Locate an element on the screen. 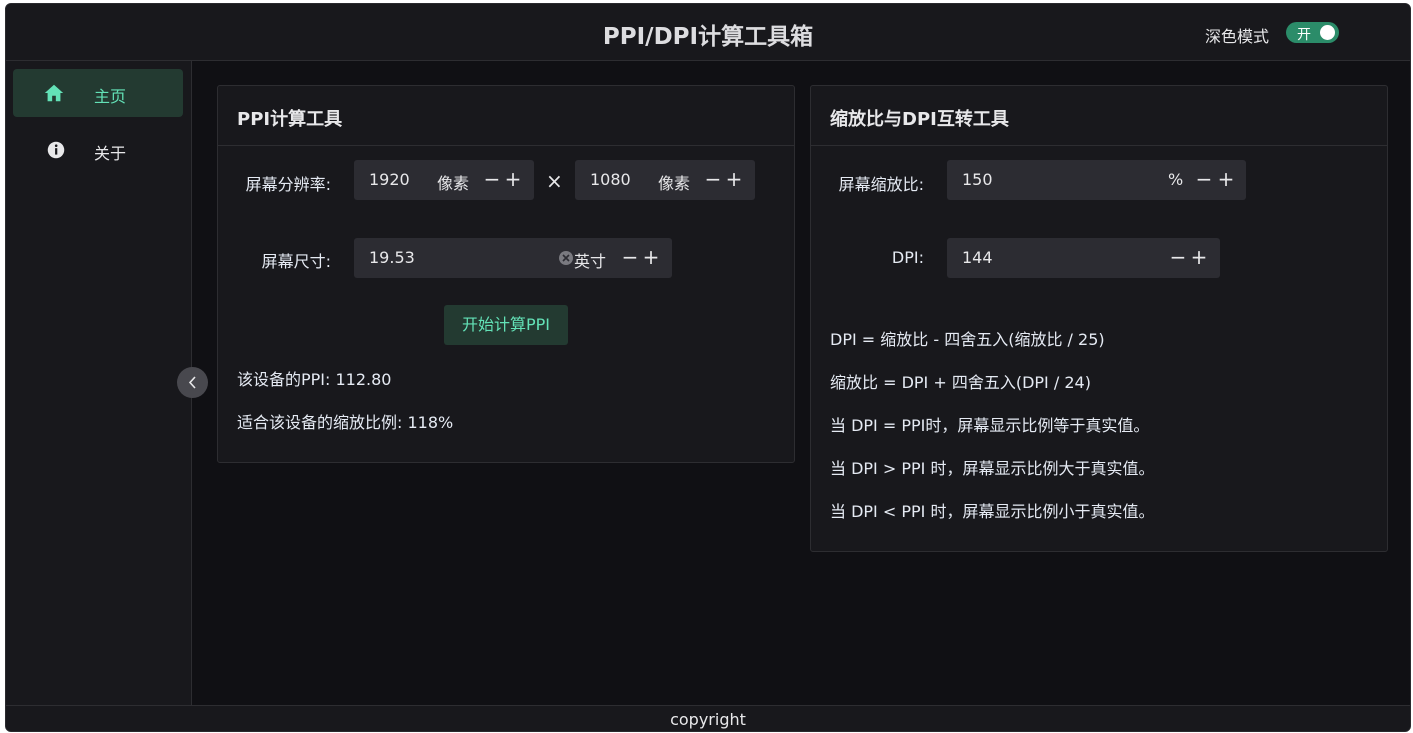 This screenshot has width=1413, height=733. size-unit: 英寸 is located at coordinates (590, 261).